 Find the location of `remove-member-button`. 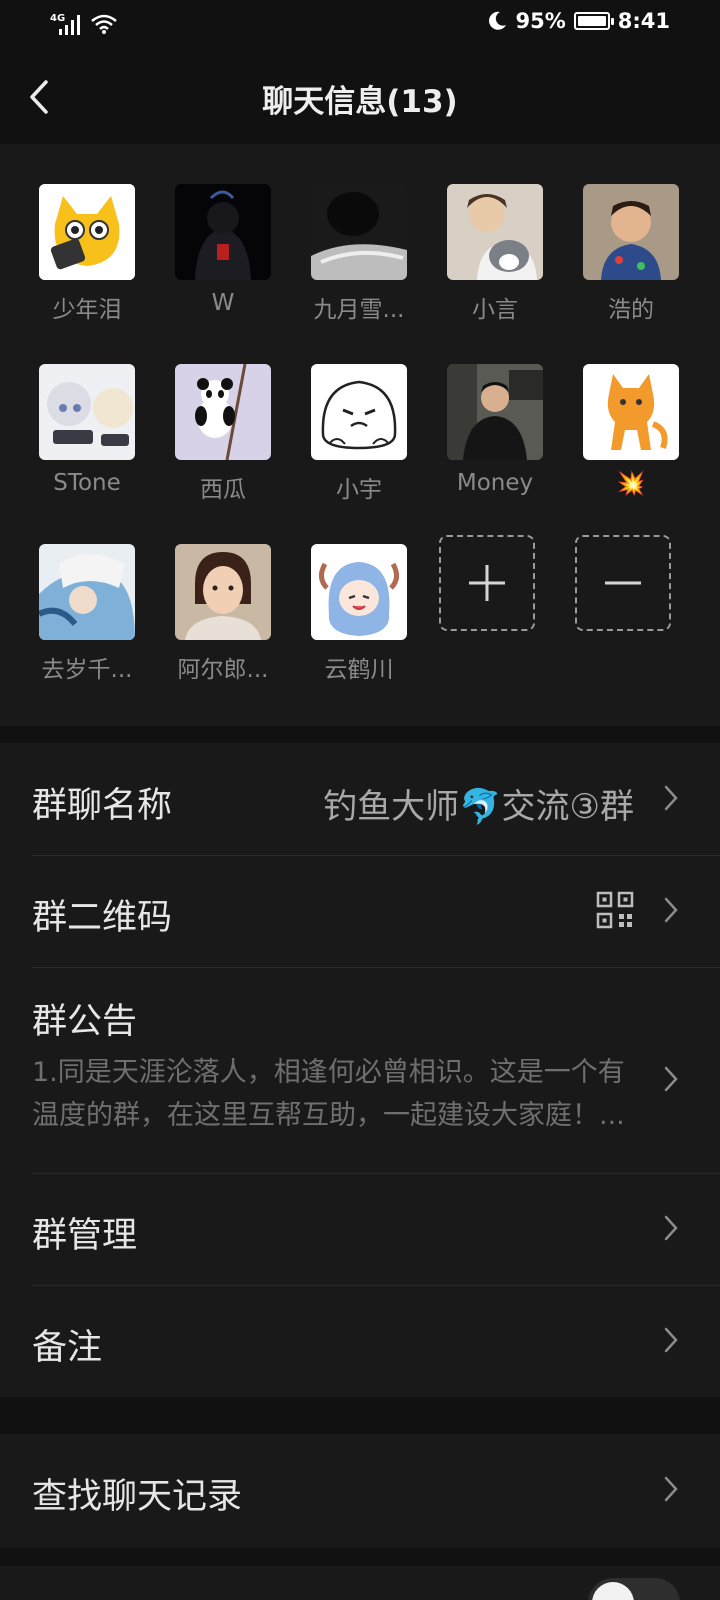

remove-member-button is located at coordinates (623, 583).